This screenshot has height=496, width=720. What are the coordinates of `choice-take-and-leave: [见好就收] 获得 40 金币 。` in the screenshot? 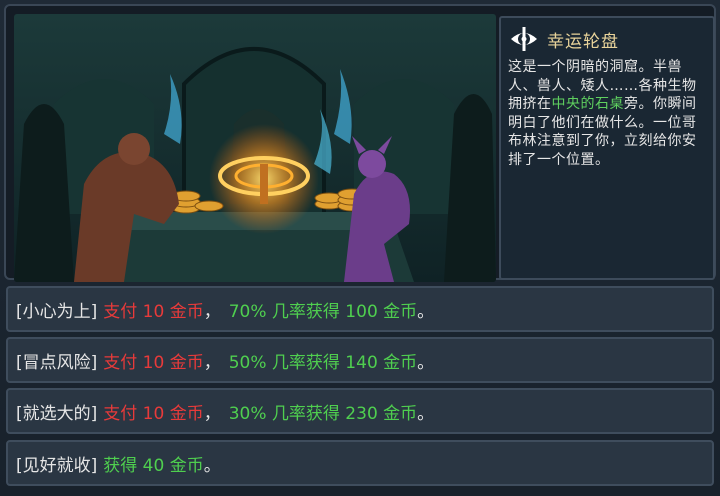 It's located at (360, 463).